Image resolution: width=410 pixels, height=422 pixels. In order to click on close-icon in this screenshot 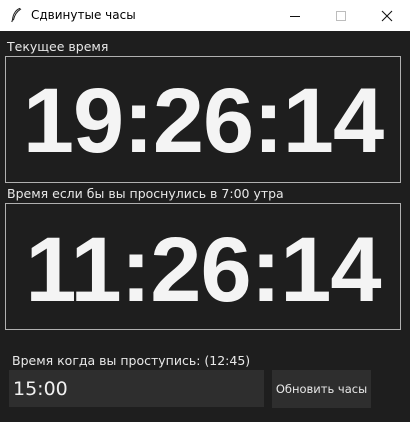, I will do `click(387, 15)`.